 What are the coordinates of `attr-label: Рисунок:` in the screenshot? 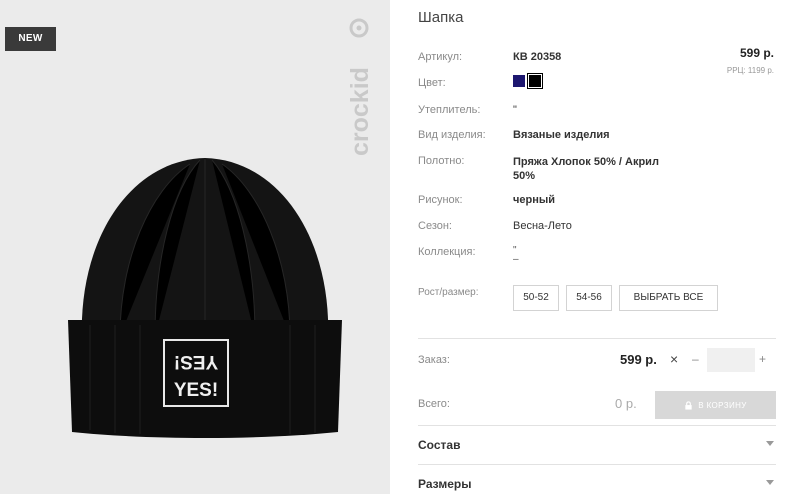 It's located at (440, 200).